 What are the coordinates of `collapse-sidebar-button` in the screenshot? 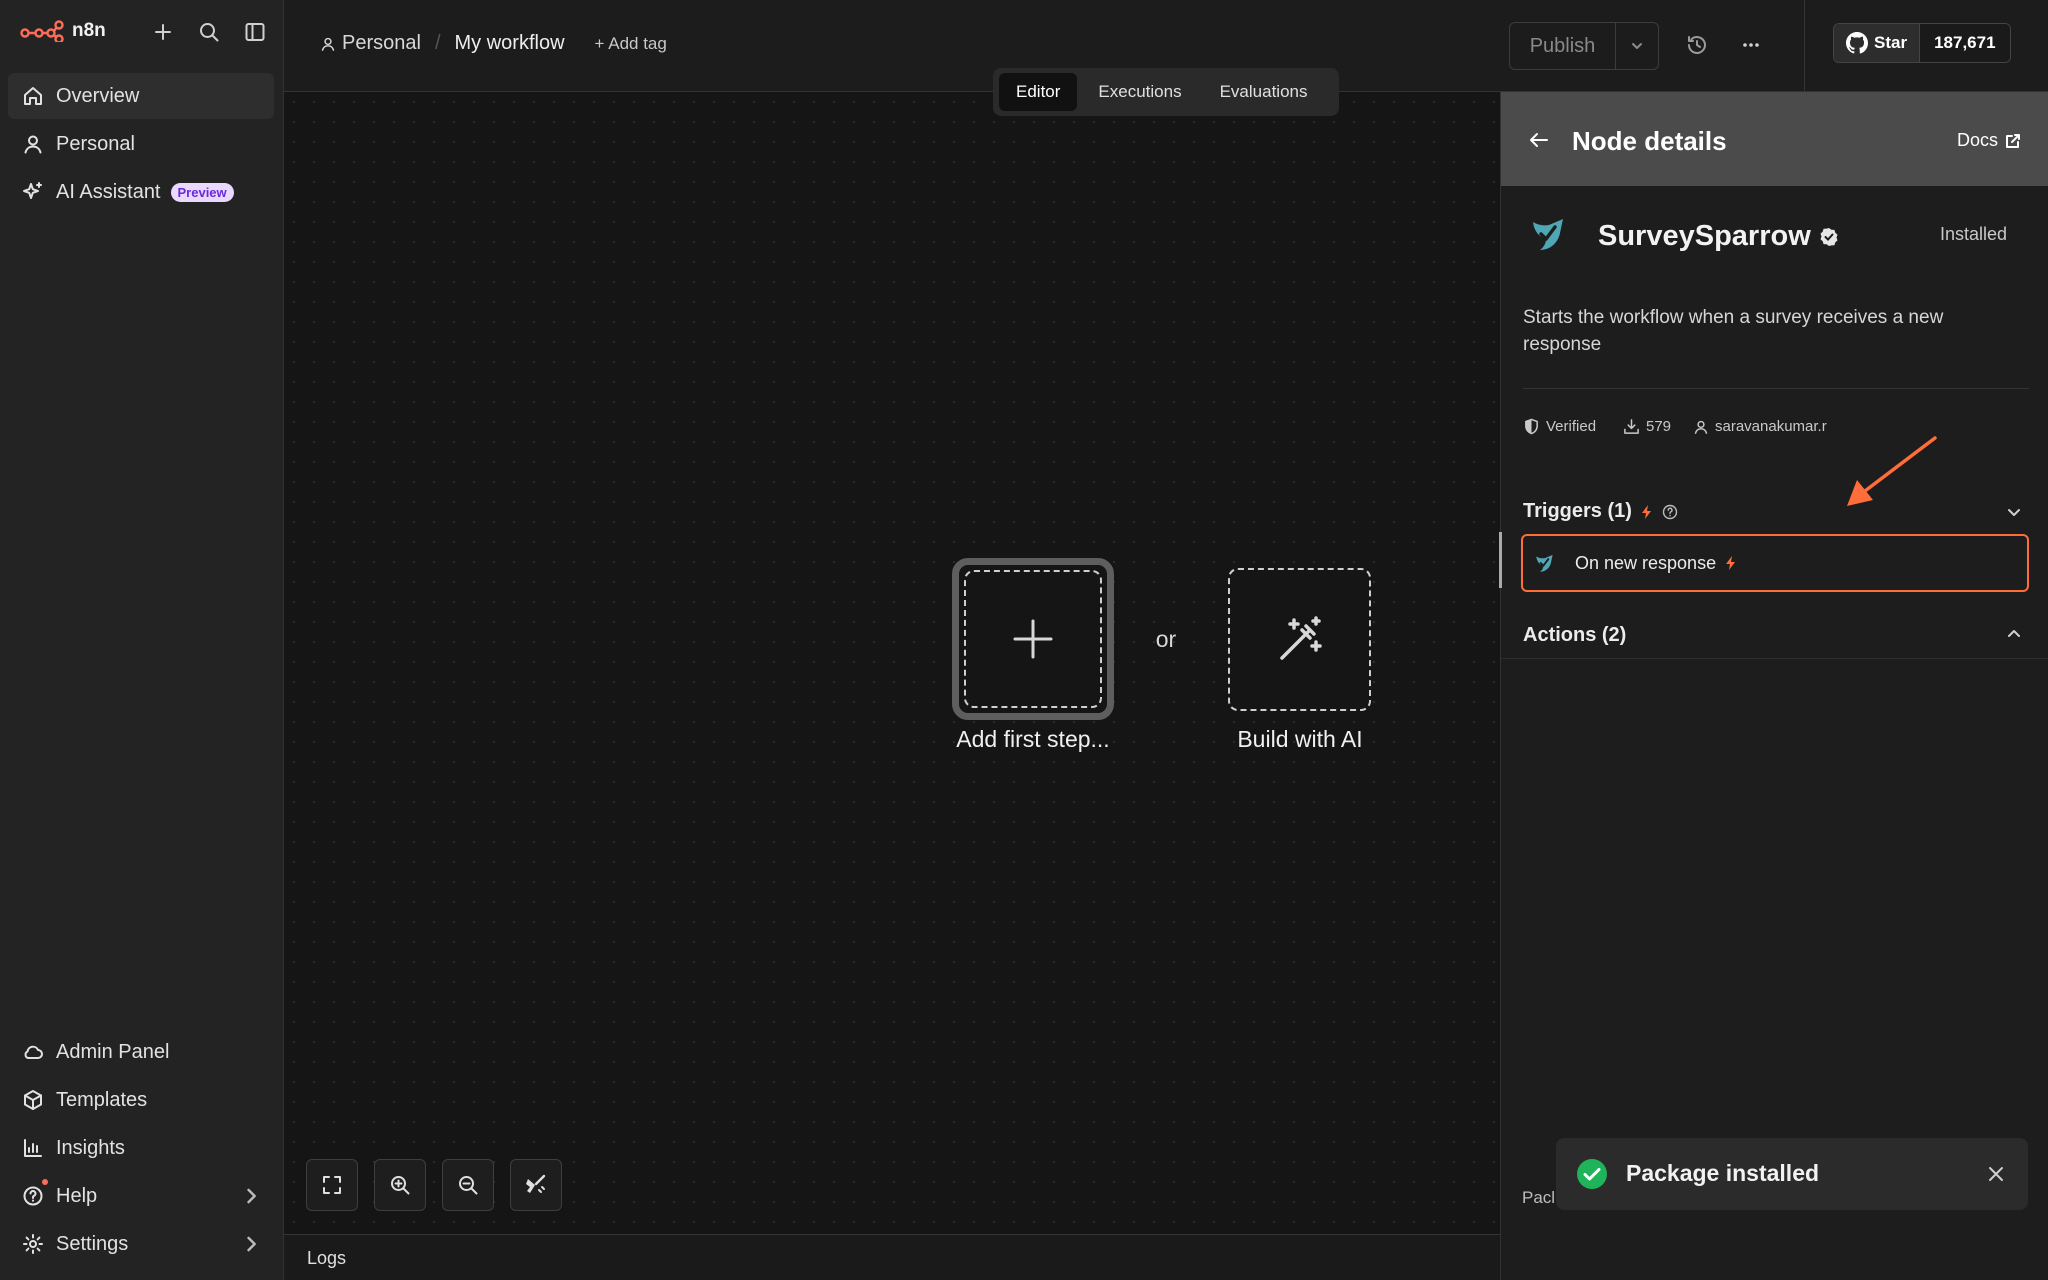 It's located at (255, 32).